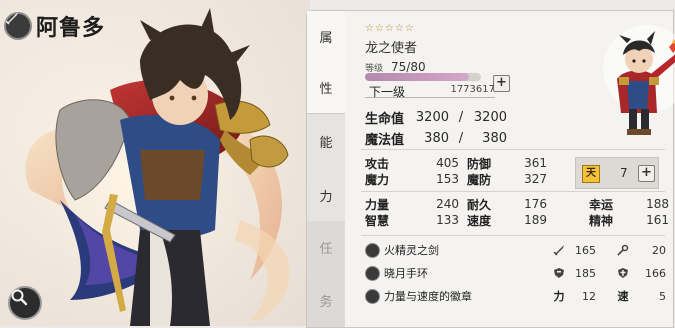 This screenshot has height=328, width=675. Describe the element at coordinates (326, 62) in the screenshot. I see `tab-attributes: 属 性` at that location.